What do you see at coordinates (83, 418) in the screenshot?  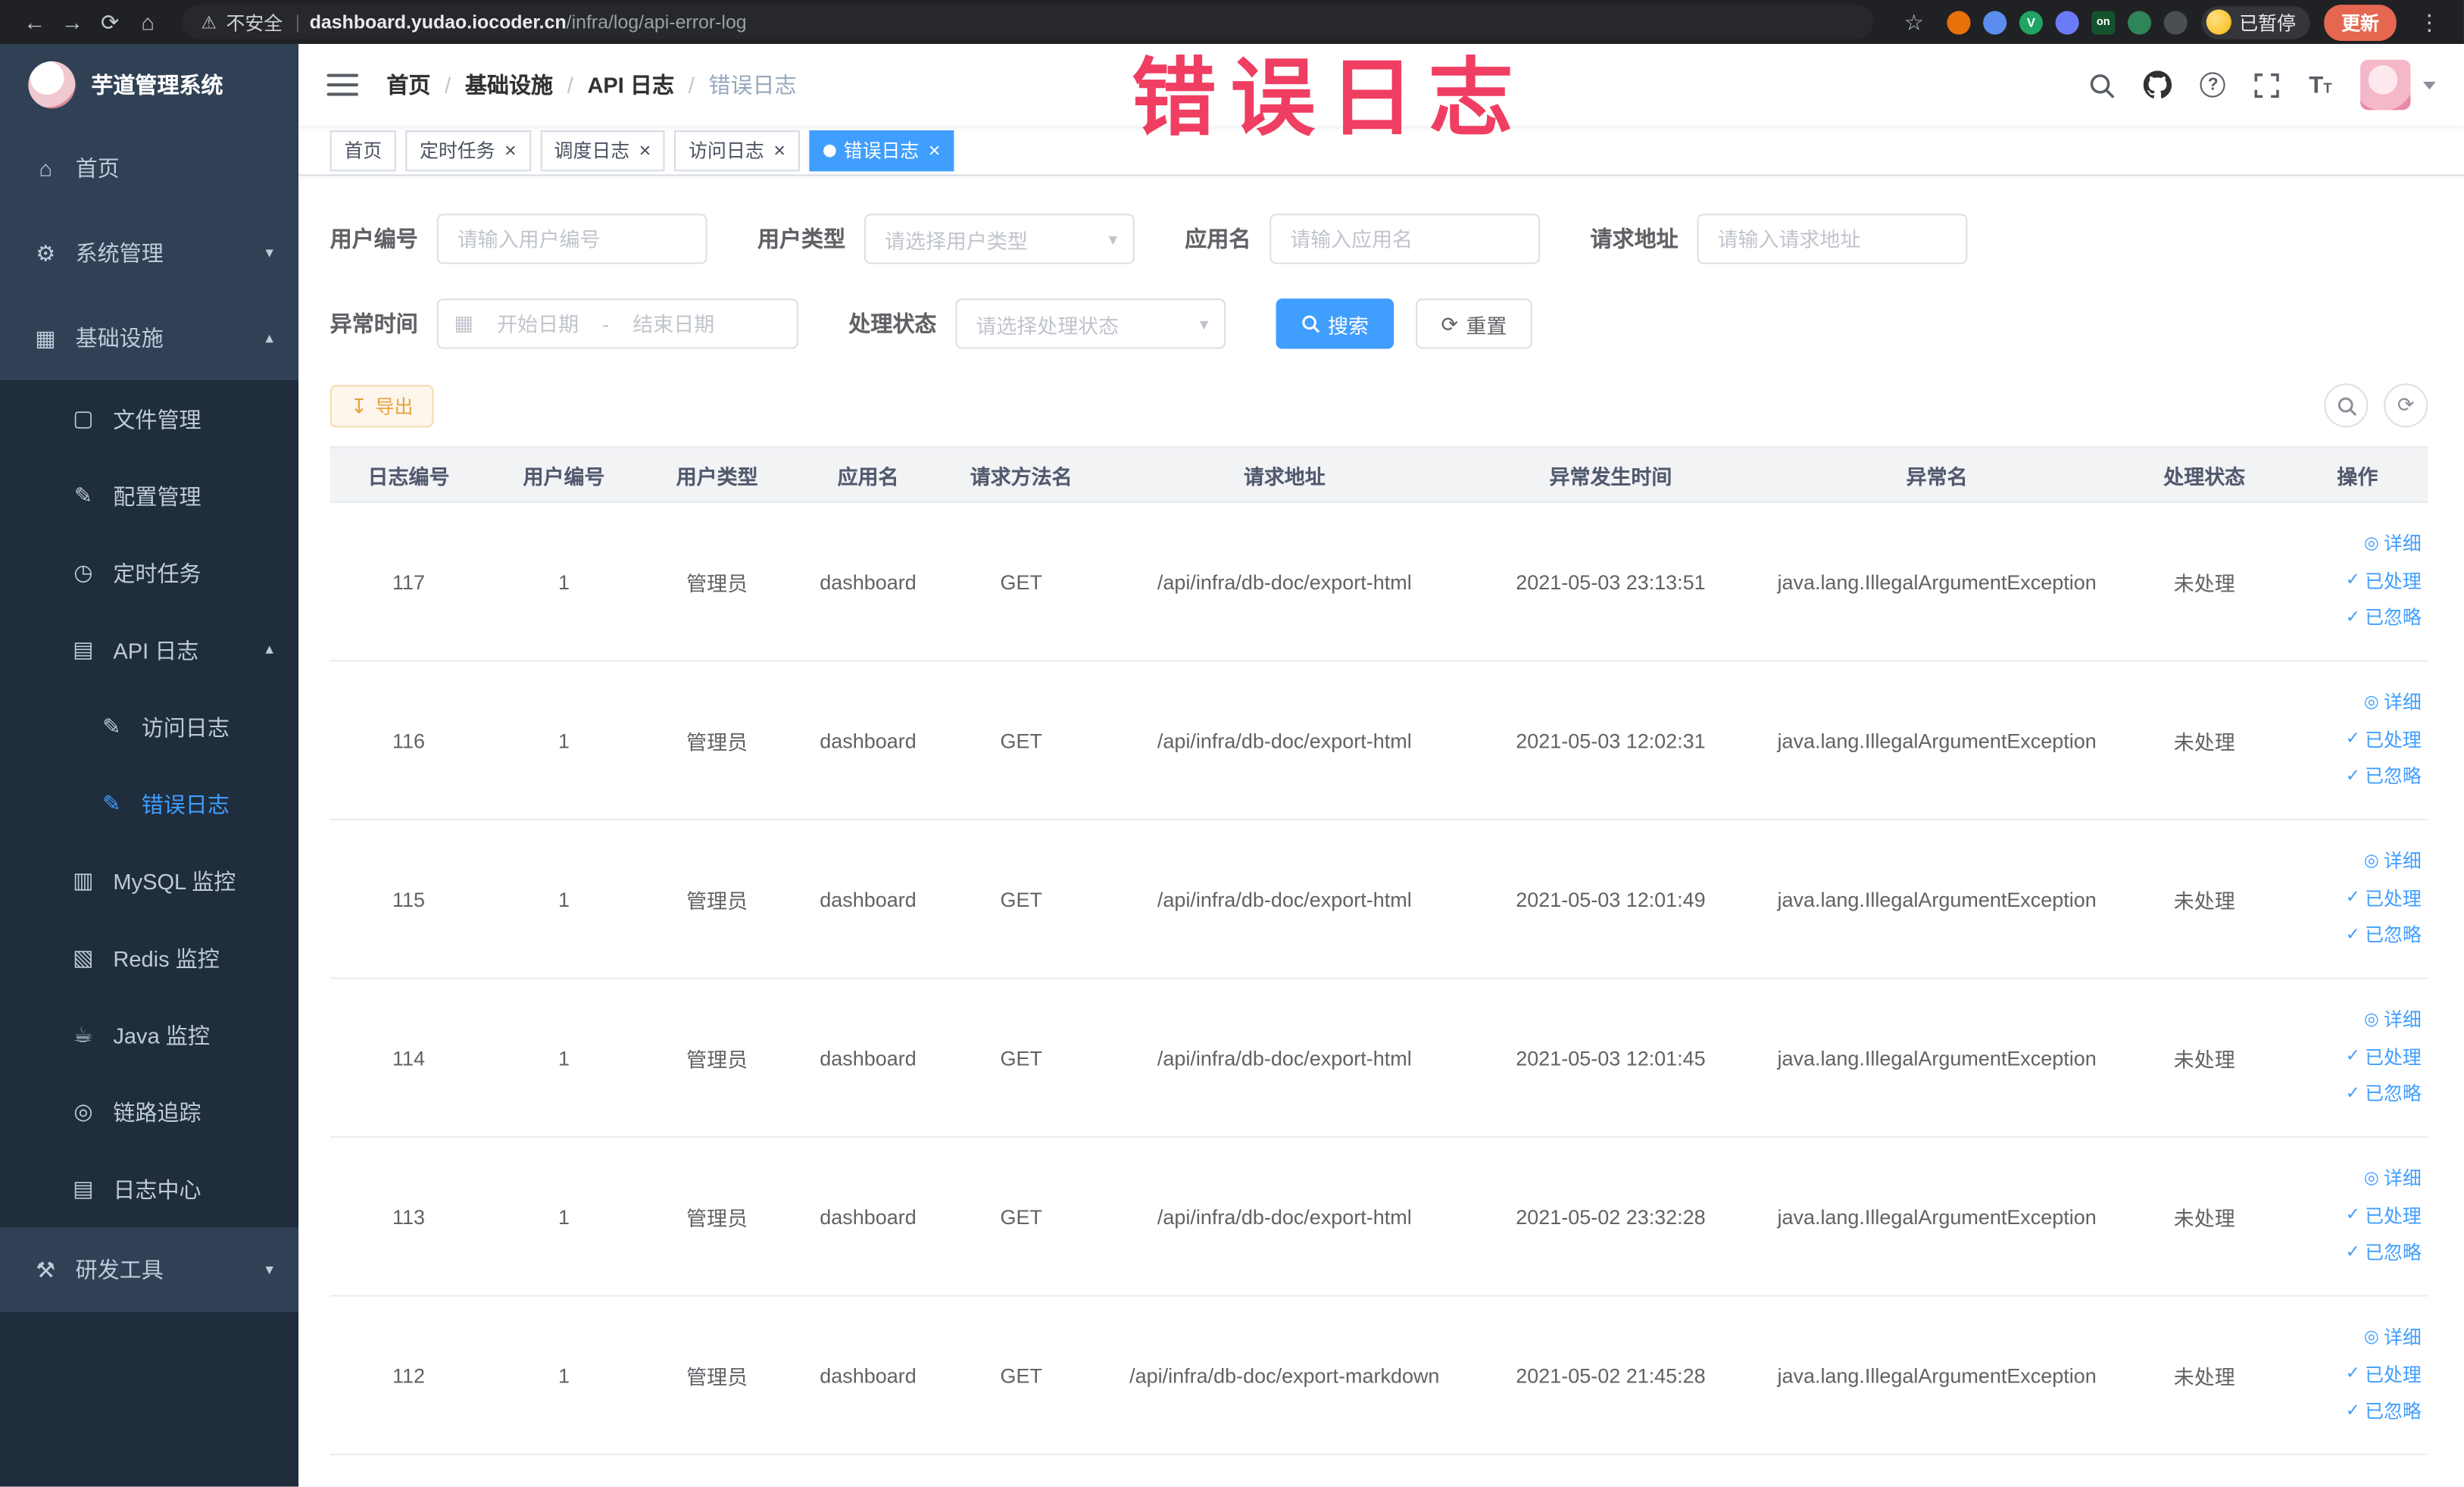 I see `file-icon: ▢` at bounding box center [83, 418].